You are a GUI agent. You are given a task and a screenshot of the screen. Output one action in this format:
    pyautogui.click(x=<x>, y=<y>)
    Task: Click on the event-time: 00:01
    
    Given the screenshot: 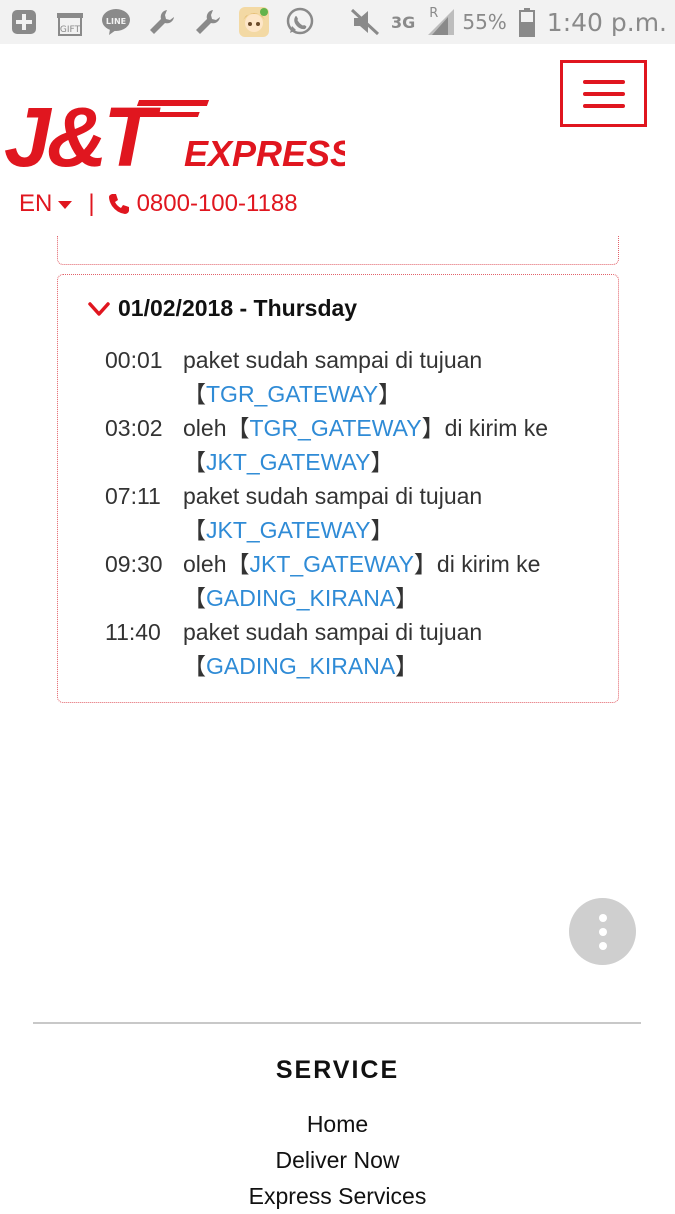 What is the action you would take?
    pyautogui.click(x=134, y=360)
    